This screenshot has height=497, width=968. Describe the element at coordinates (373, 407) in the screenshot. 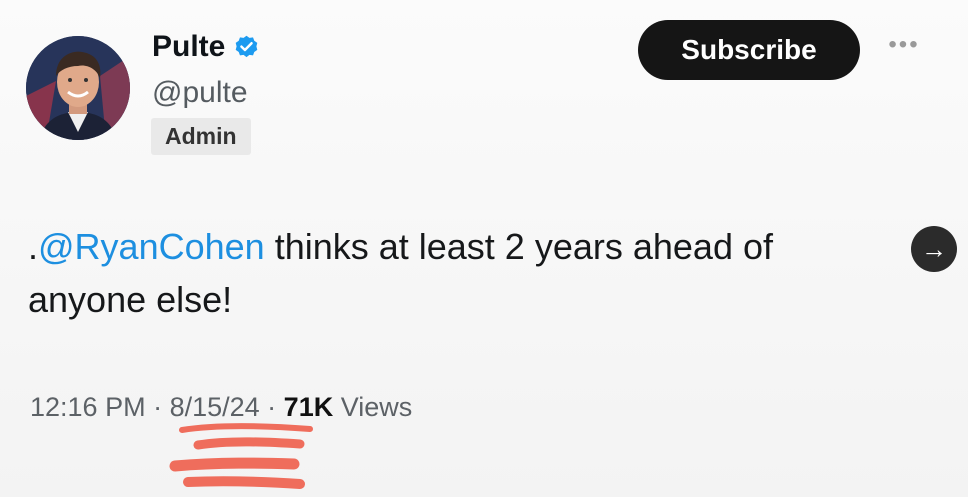

I see `views-label: Views` at that location.